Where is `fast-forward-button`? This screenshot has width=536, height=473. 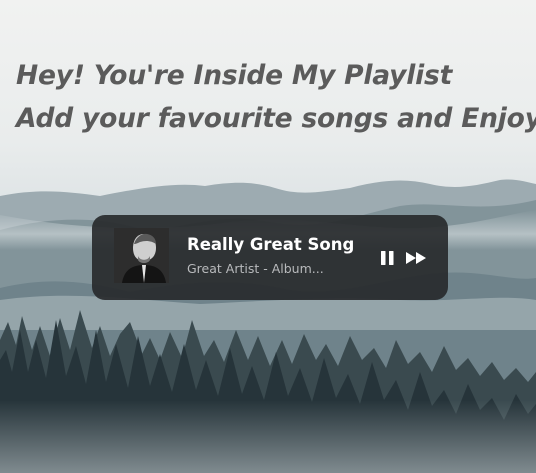 fast-forward-button is located at coordinates (417, 258).